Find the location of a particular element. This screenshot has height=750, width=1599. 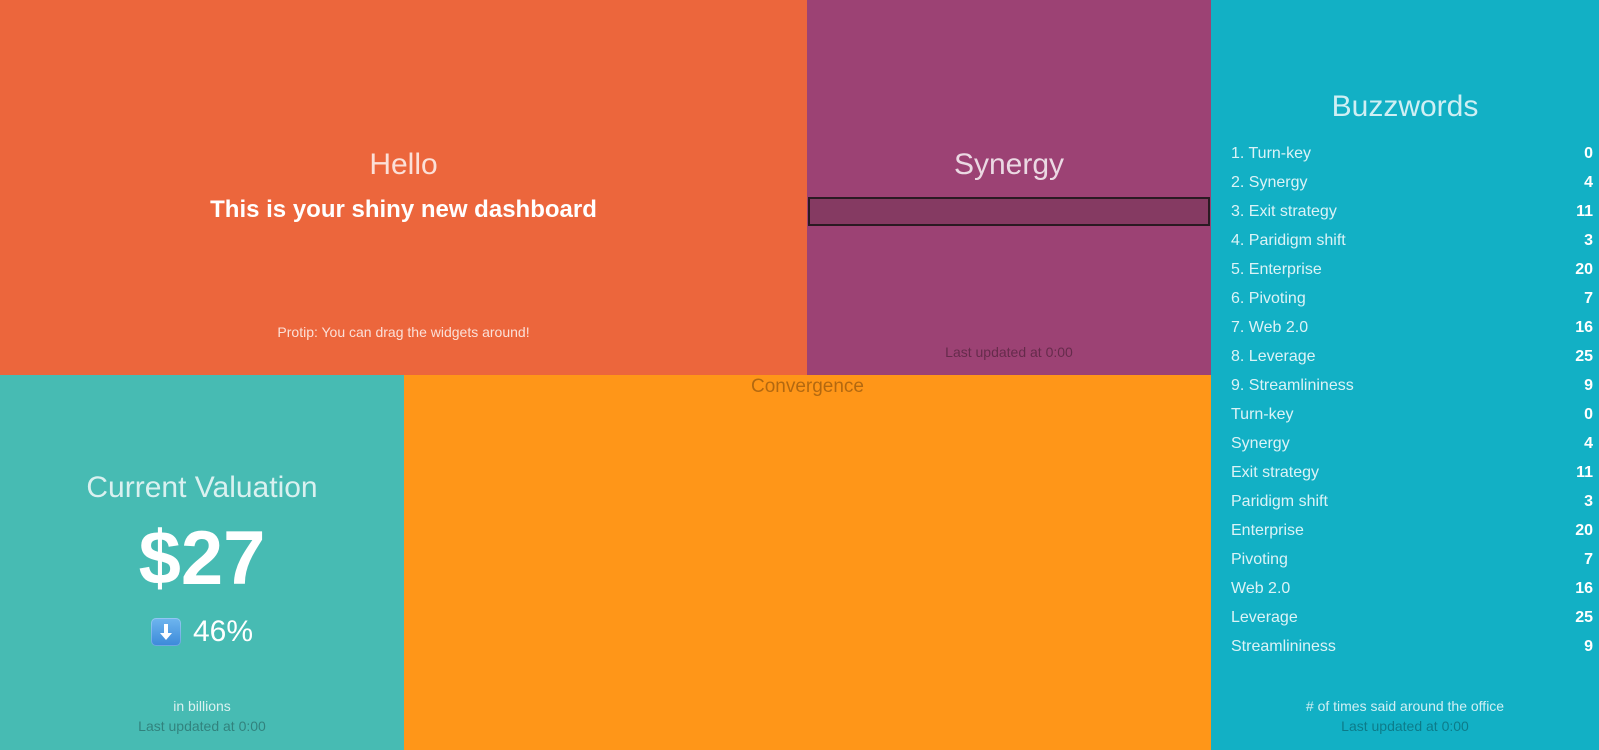

hello-text: This is your shiny new dashboard is located at coordinates (403, 209).